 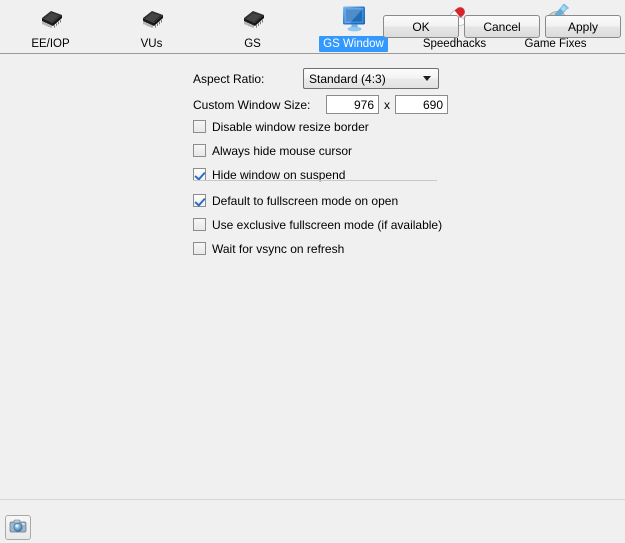 I want to click on toolbar-item-label: EE/IOP, so click(x=50, y=44).